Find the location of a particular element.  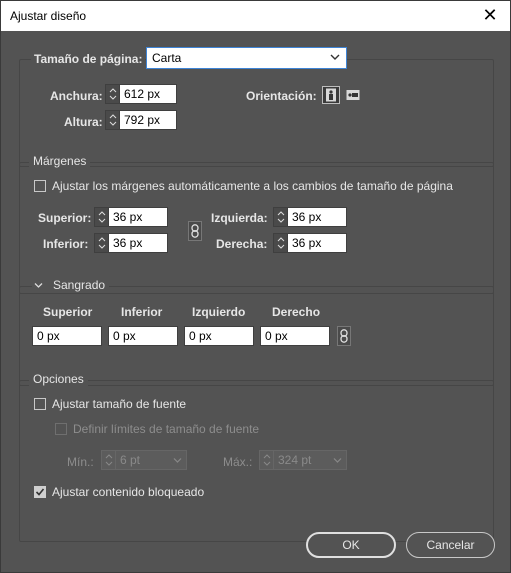

margin-right-stepper: 36 px is located at coordinates (310, 243).